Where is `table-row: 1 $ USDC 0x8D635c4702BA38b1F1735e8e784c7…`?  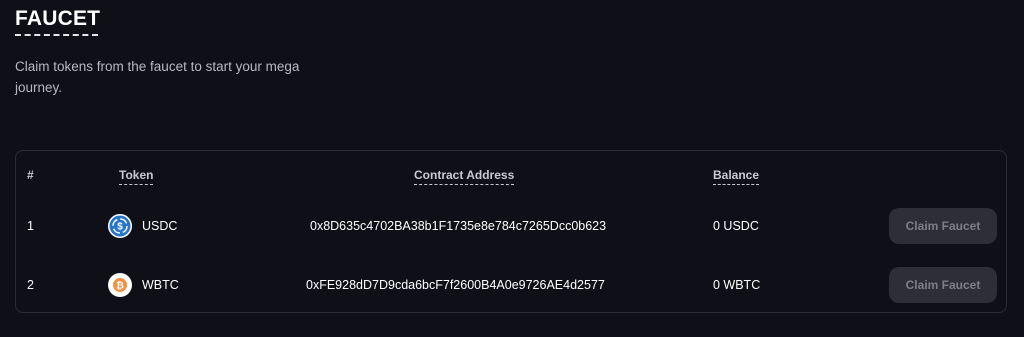
table-row: 1 $ USDC 0x8D635c4702BA38b1F1735e8e784c7… is located at coordinates (511, 226).